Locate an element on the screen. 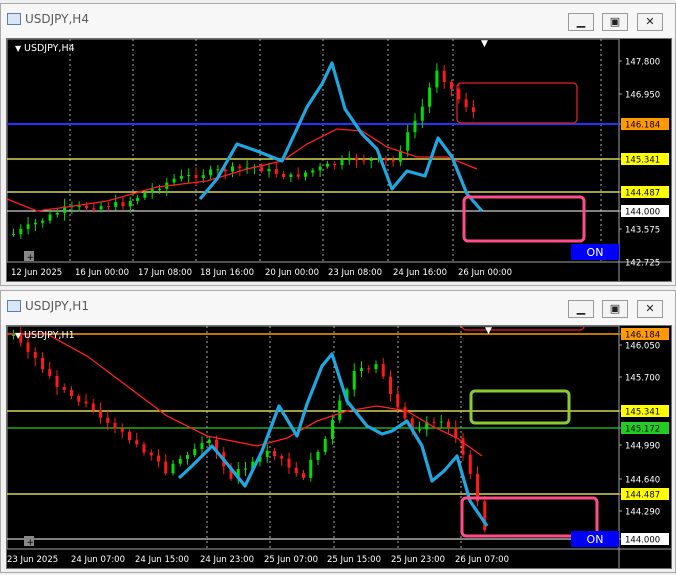  time-tick-label: 26 Jun 00:00 is located at coordinates (485, 273).